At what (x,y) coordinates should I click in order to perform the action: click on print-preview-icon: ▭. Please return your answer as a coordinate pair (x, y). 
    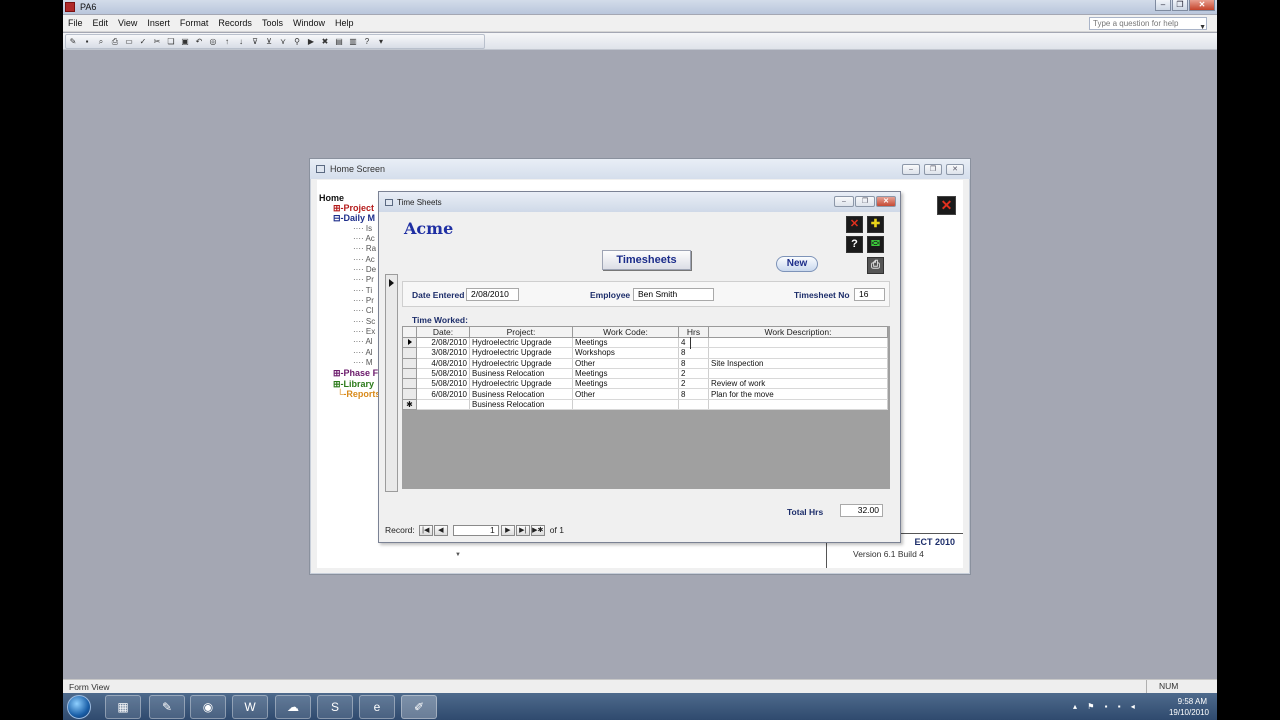
    Looking at the image, I should click on (129, 41).